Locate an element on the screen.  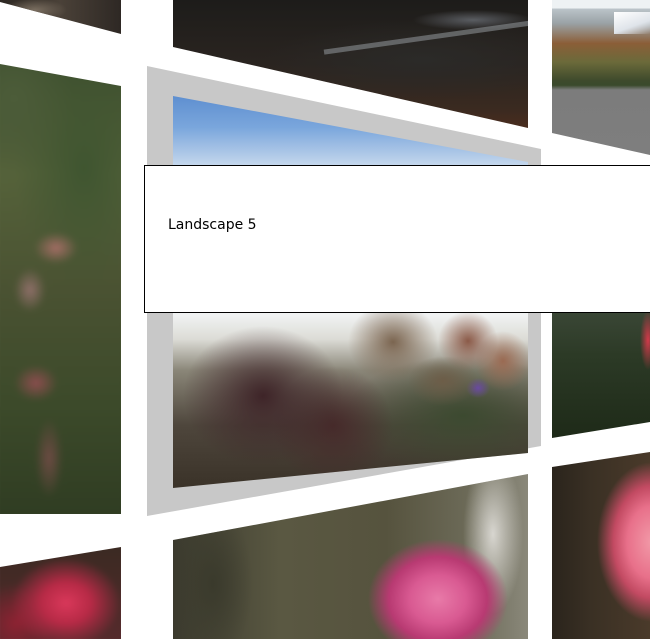
gallery-tile-right-bottom is located at coordinates (601, 545).